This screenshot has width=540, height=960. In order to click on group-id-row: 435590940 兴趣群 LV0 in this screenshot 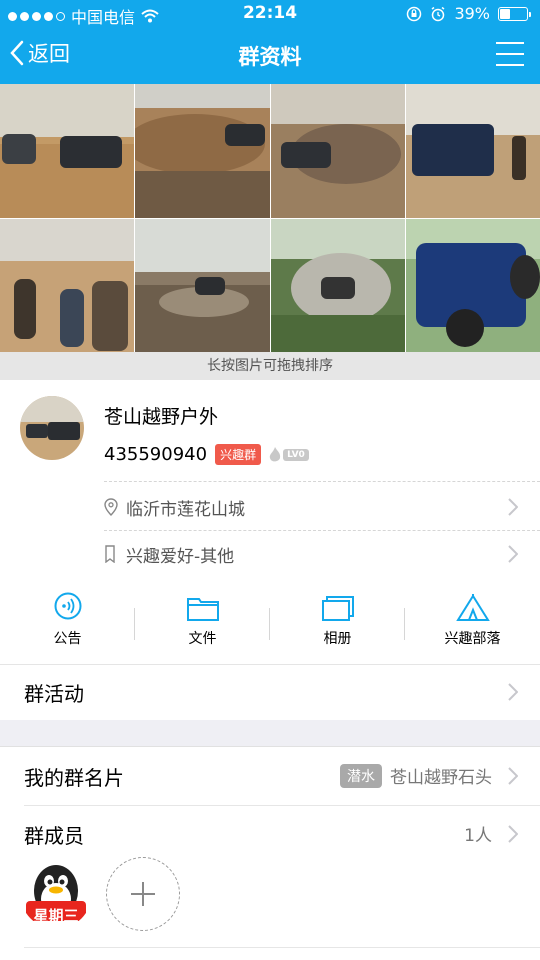, I will do `click(206, 454)`.